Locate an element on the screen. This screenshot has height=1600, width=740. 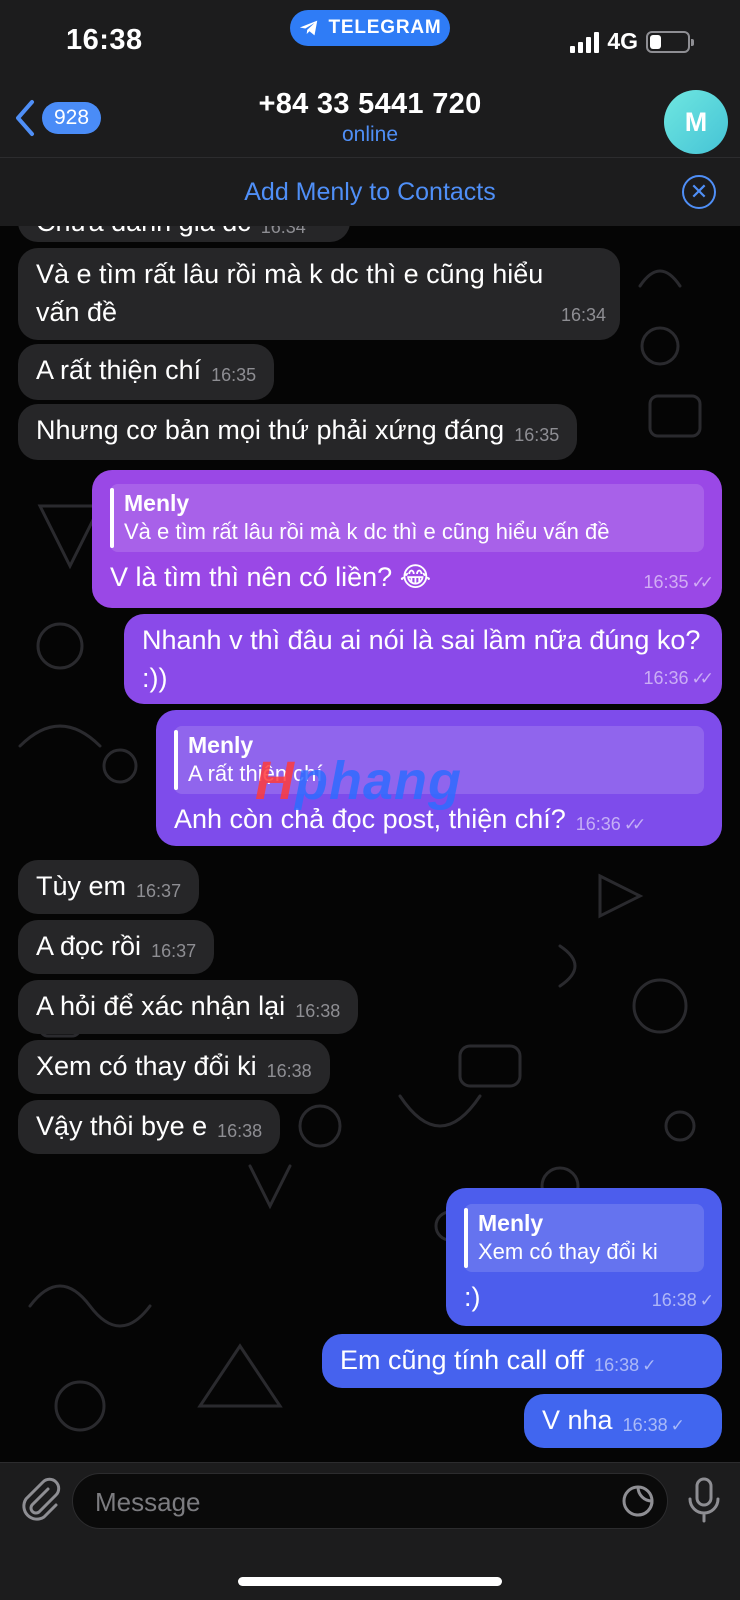
message-text: A đọc rồi is located at coordinates (89, 946).